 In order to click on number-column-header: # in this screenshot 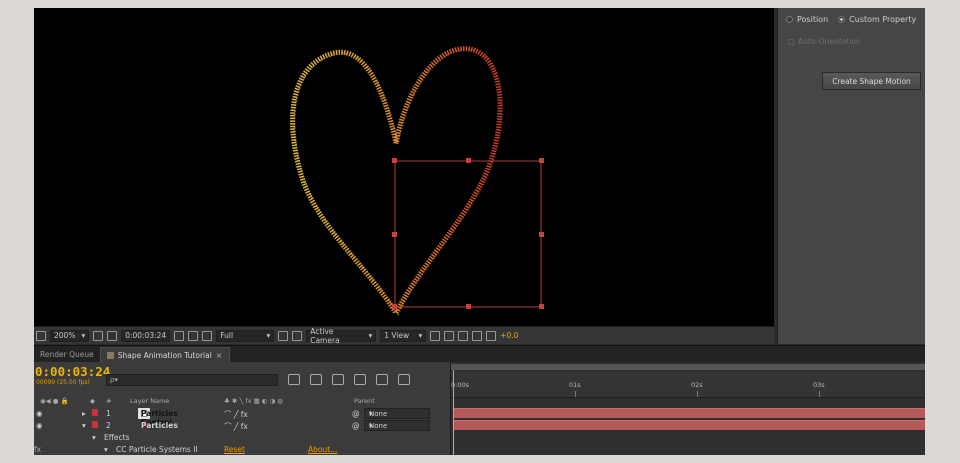, I will do `click(109, 401)`.